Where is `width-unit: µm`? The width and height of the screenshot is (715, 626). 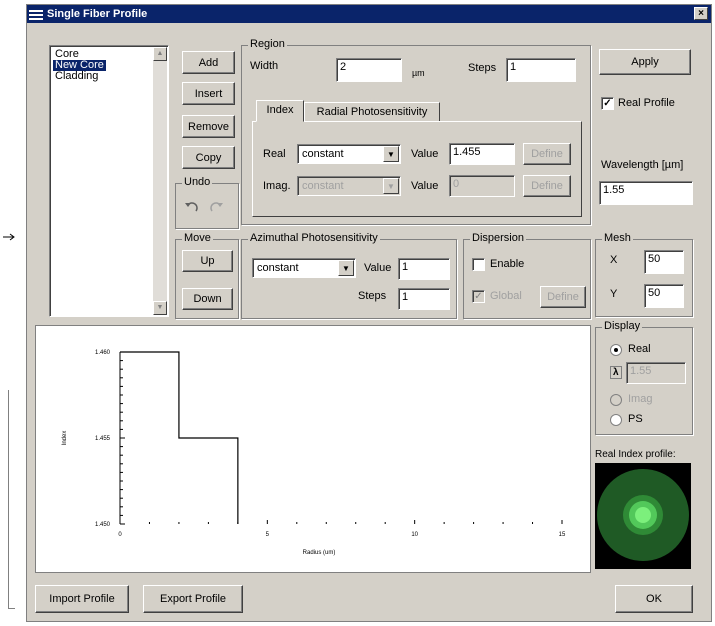
width-unit: µm is located at coordinates (418, 73).